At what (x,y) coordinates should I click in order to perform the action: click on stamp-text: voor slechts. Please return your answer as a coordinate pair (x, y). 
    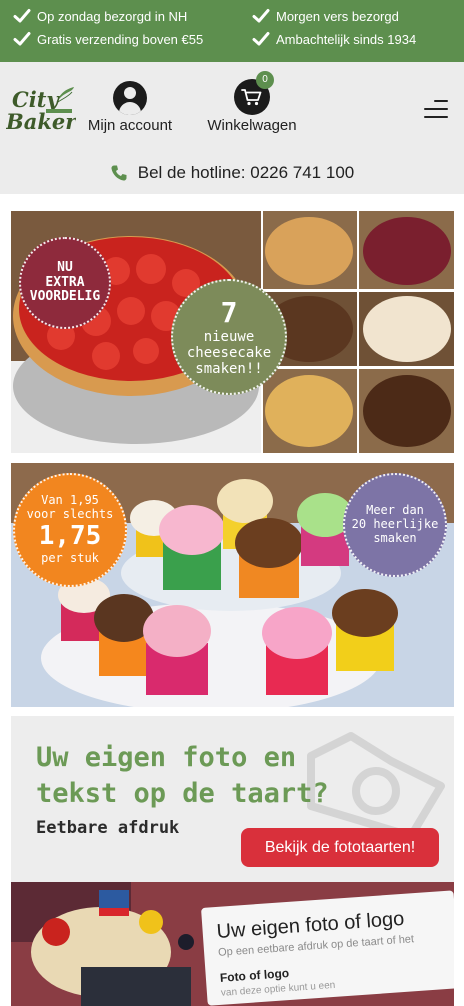
    Looking at the image, I should click on (70, 514).